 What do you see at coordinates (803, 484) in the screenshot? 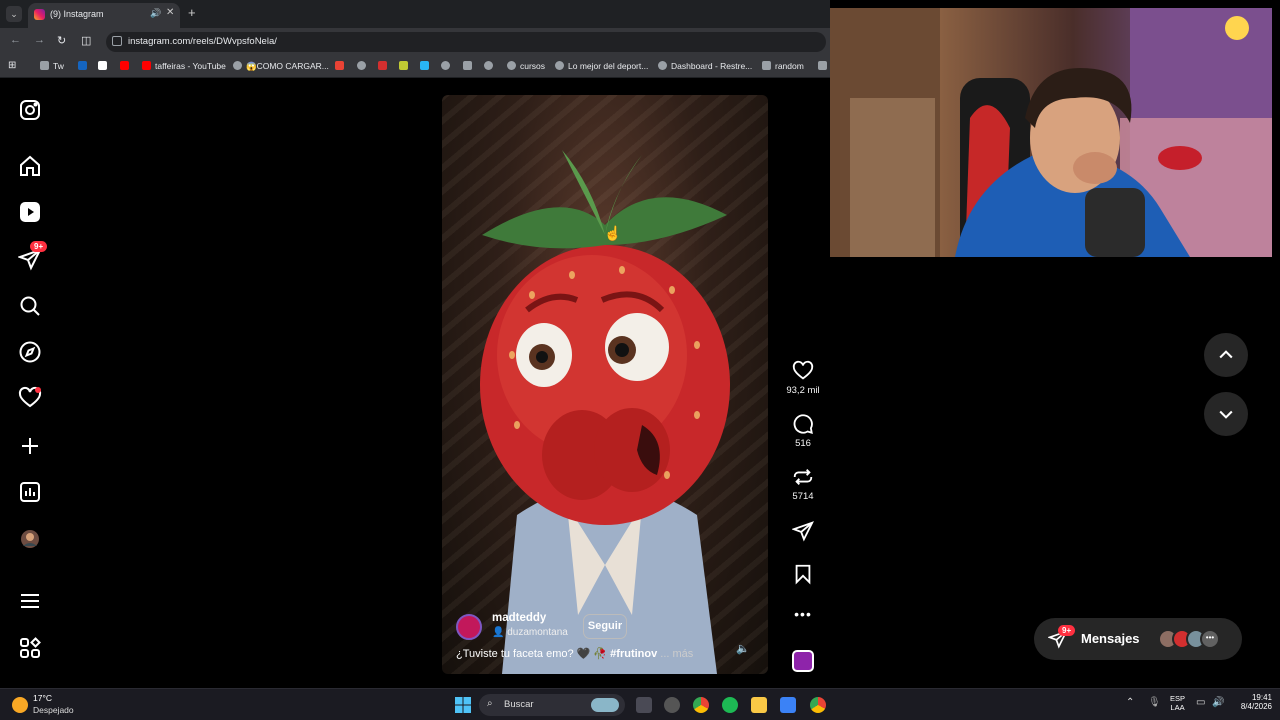
I see `repost-button: 5714` at bounding box center [803, 484].